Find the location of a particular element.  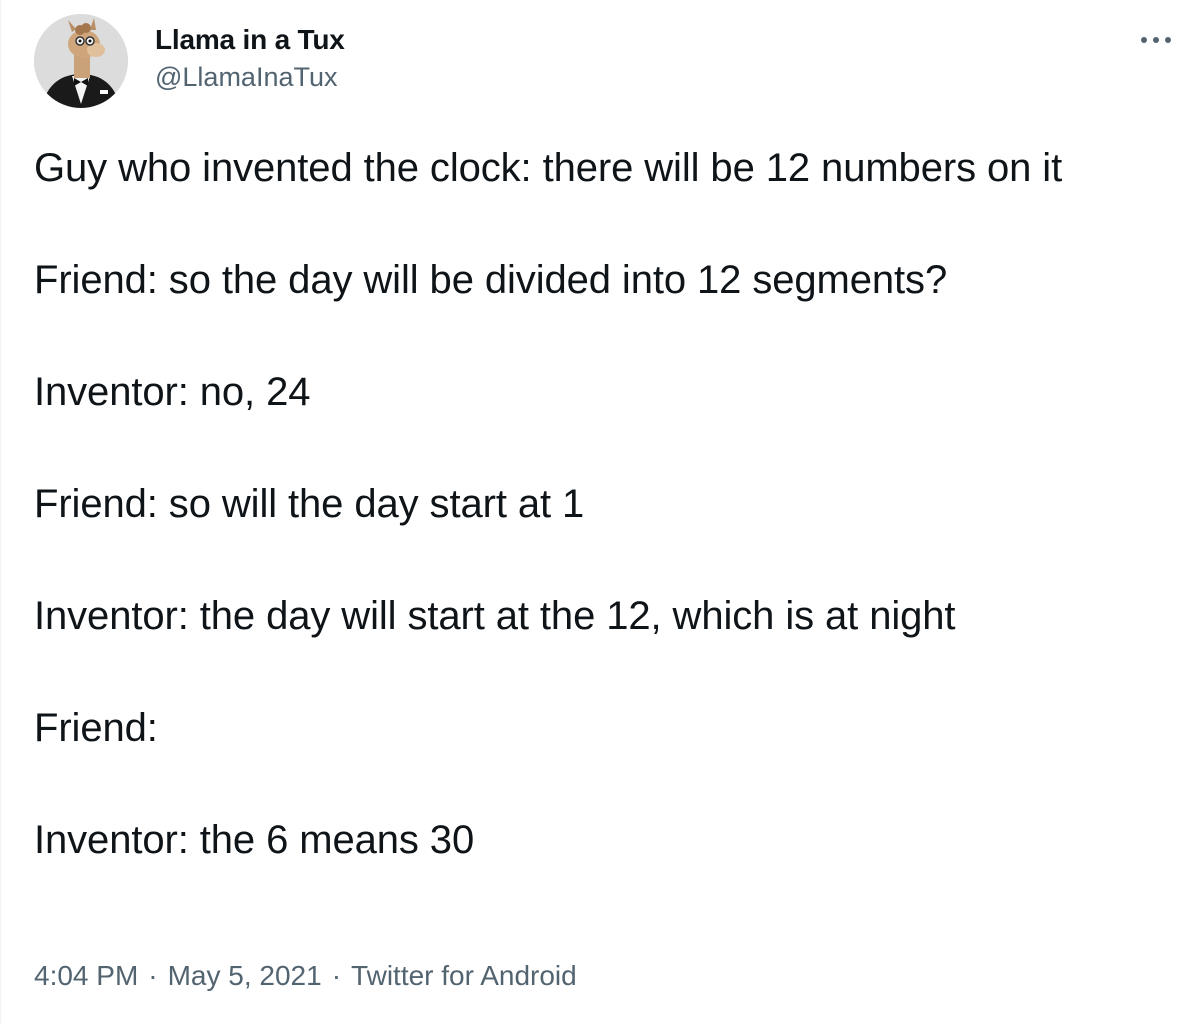

tweet-metadata: 4:04 PM · May 5, 2021 · Twitter for Android is located at coordinates (305, 976).